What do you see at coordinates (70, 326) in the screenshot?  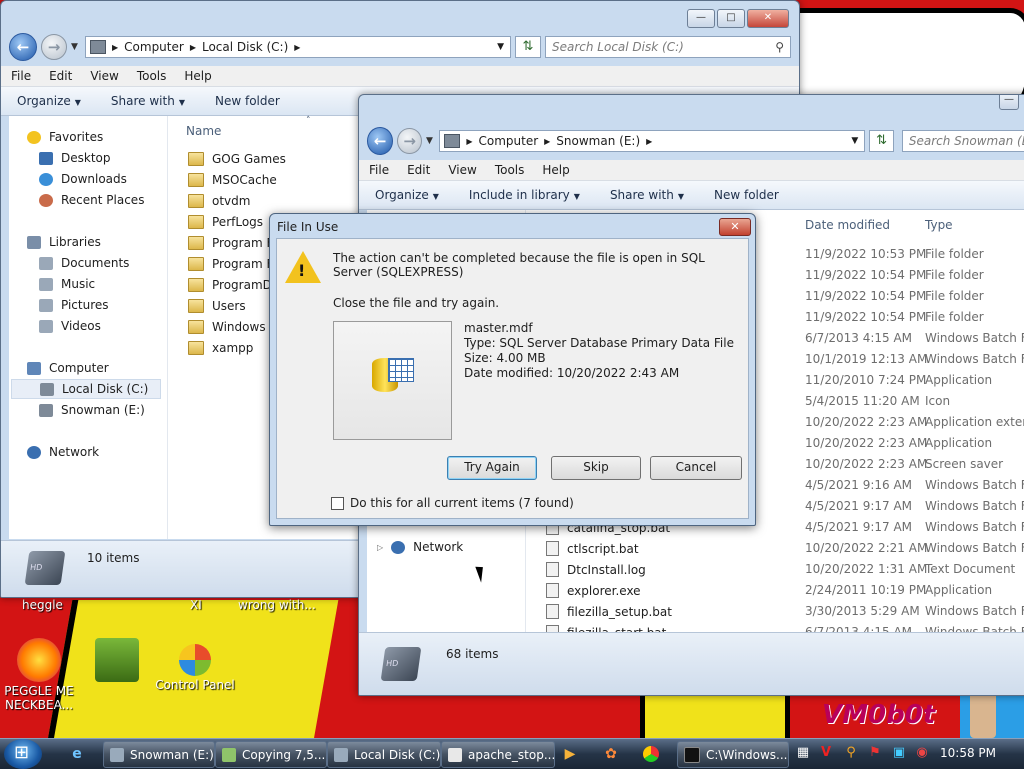 I see `nav-videos: Videos` at bounding box center [70, 326].